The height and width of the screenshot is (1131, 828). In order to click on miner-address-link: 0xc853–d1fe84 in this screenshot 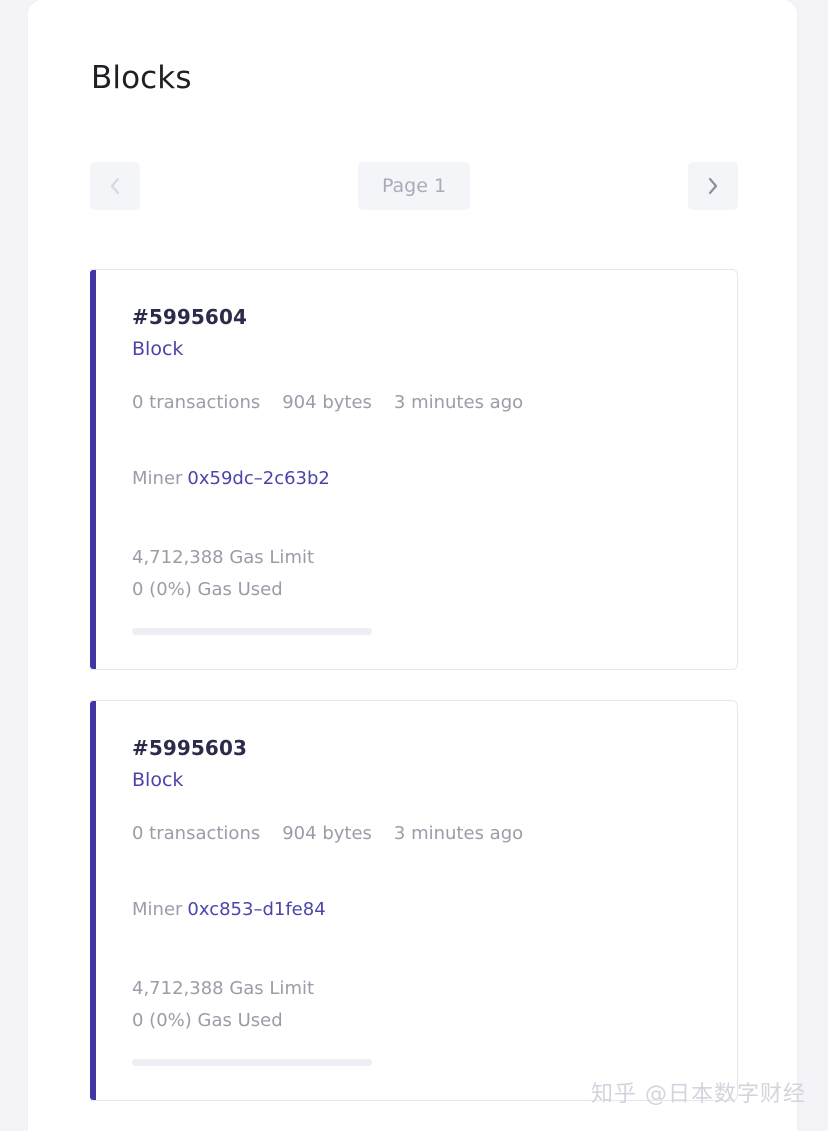, I will do `click(256, 909)`.